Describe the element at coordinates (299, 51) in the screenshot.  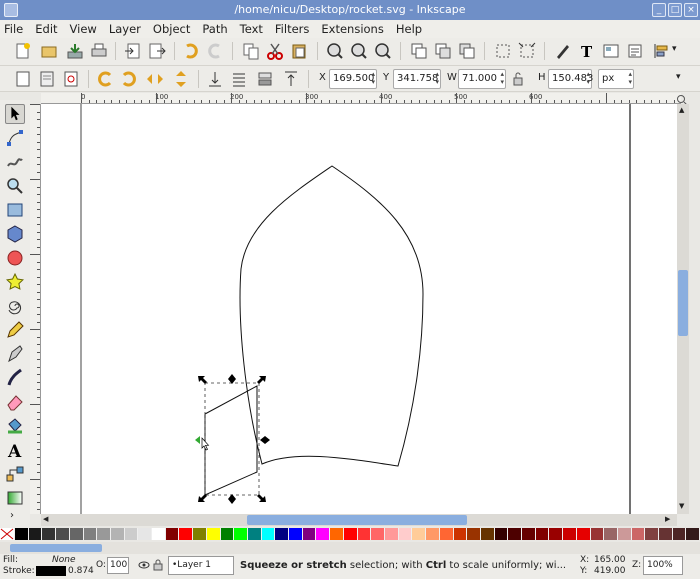
I see `paste-icon` at that location.